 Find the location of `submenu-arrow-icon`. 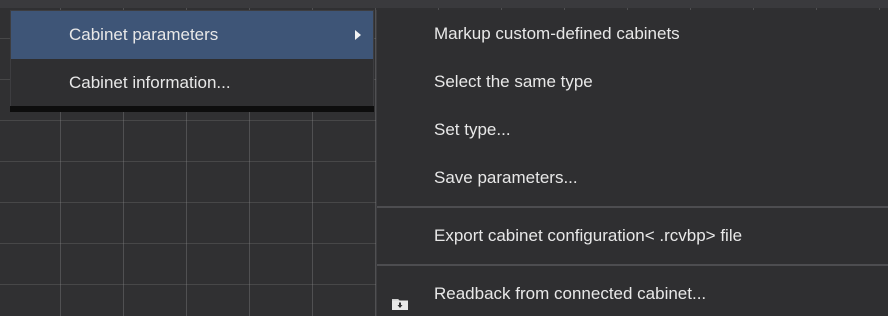

submenu-arrow-icon is located at coordinates (358, 35).